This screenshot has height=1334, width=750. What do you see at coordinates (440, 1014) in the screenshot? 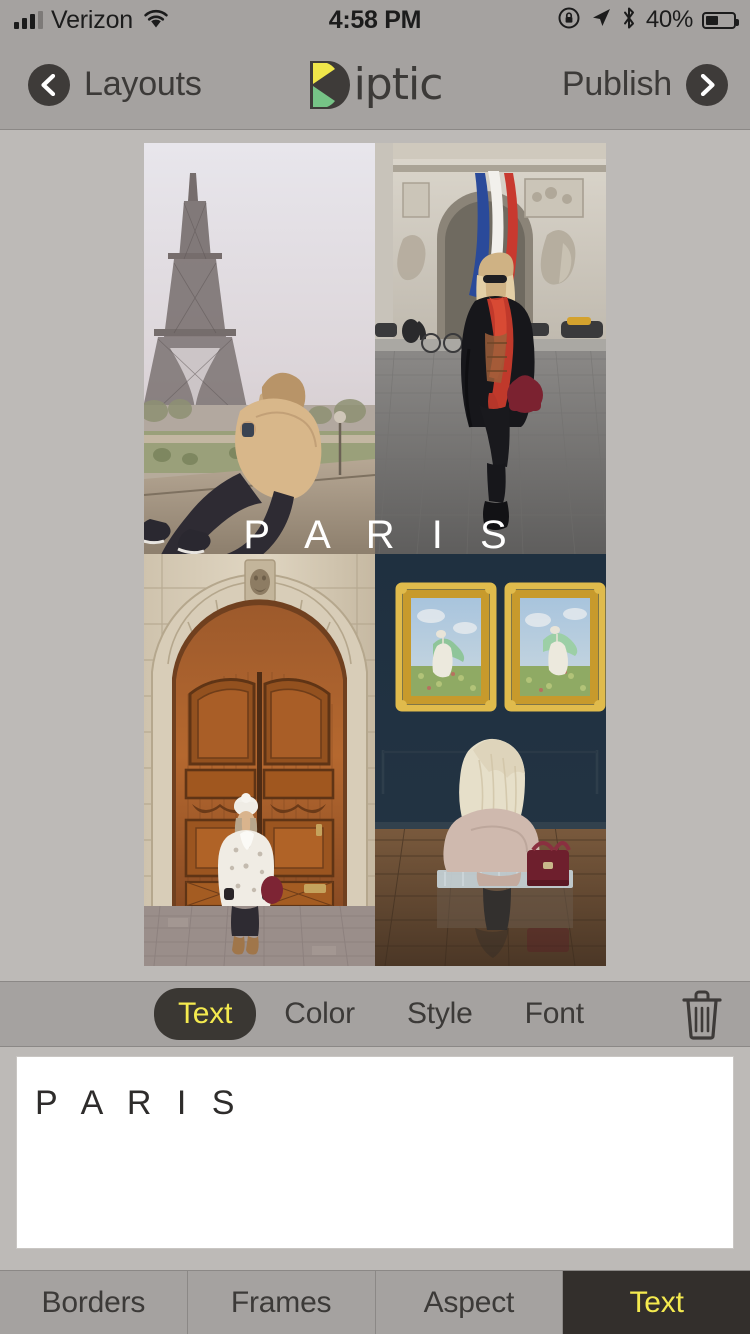
I see `segment-style: Style` at bounding box center [440, 1014].